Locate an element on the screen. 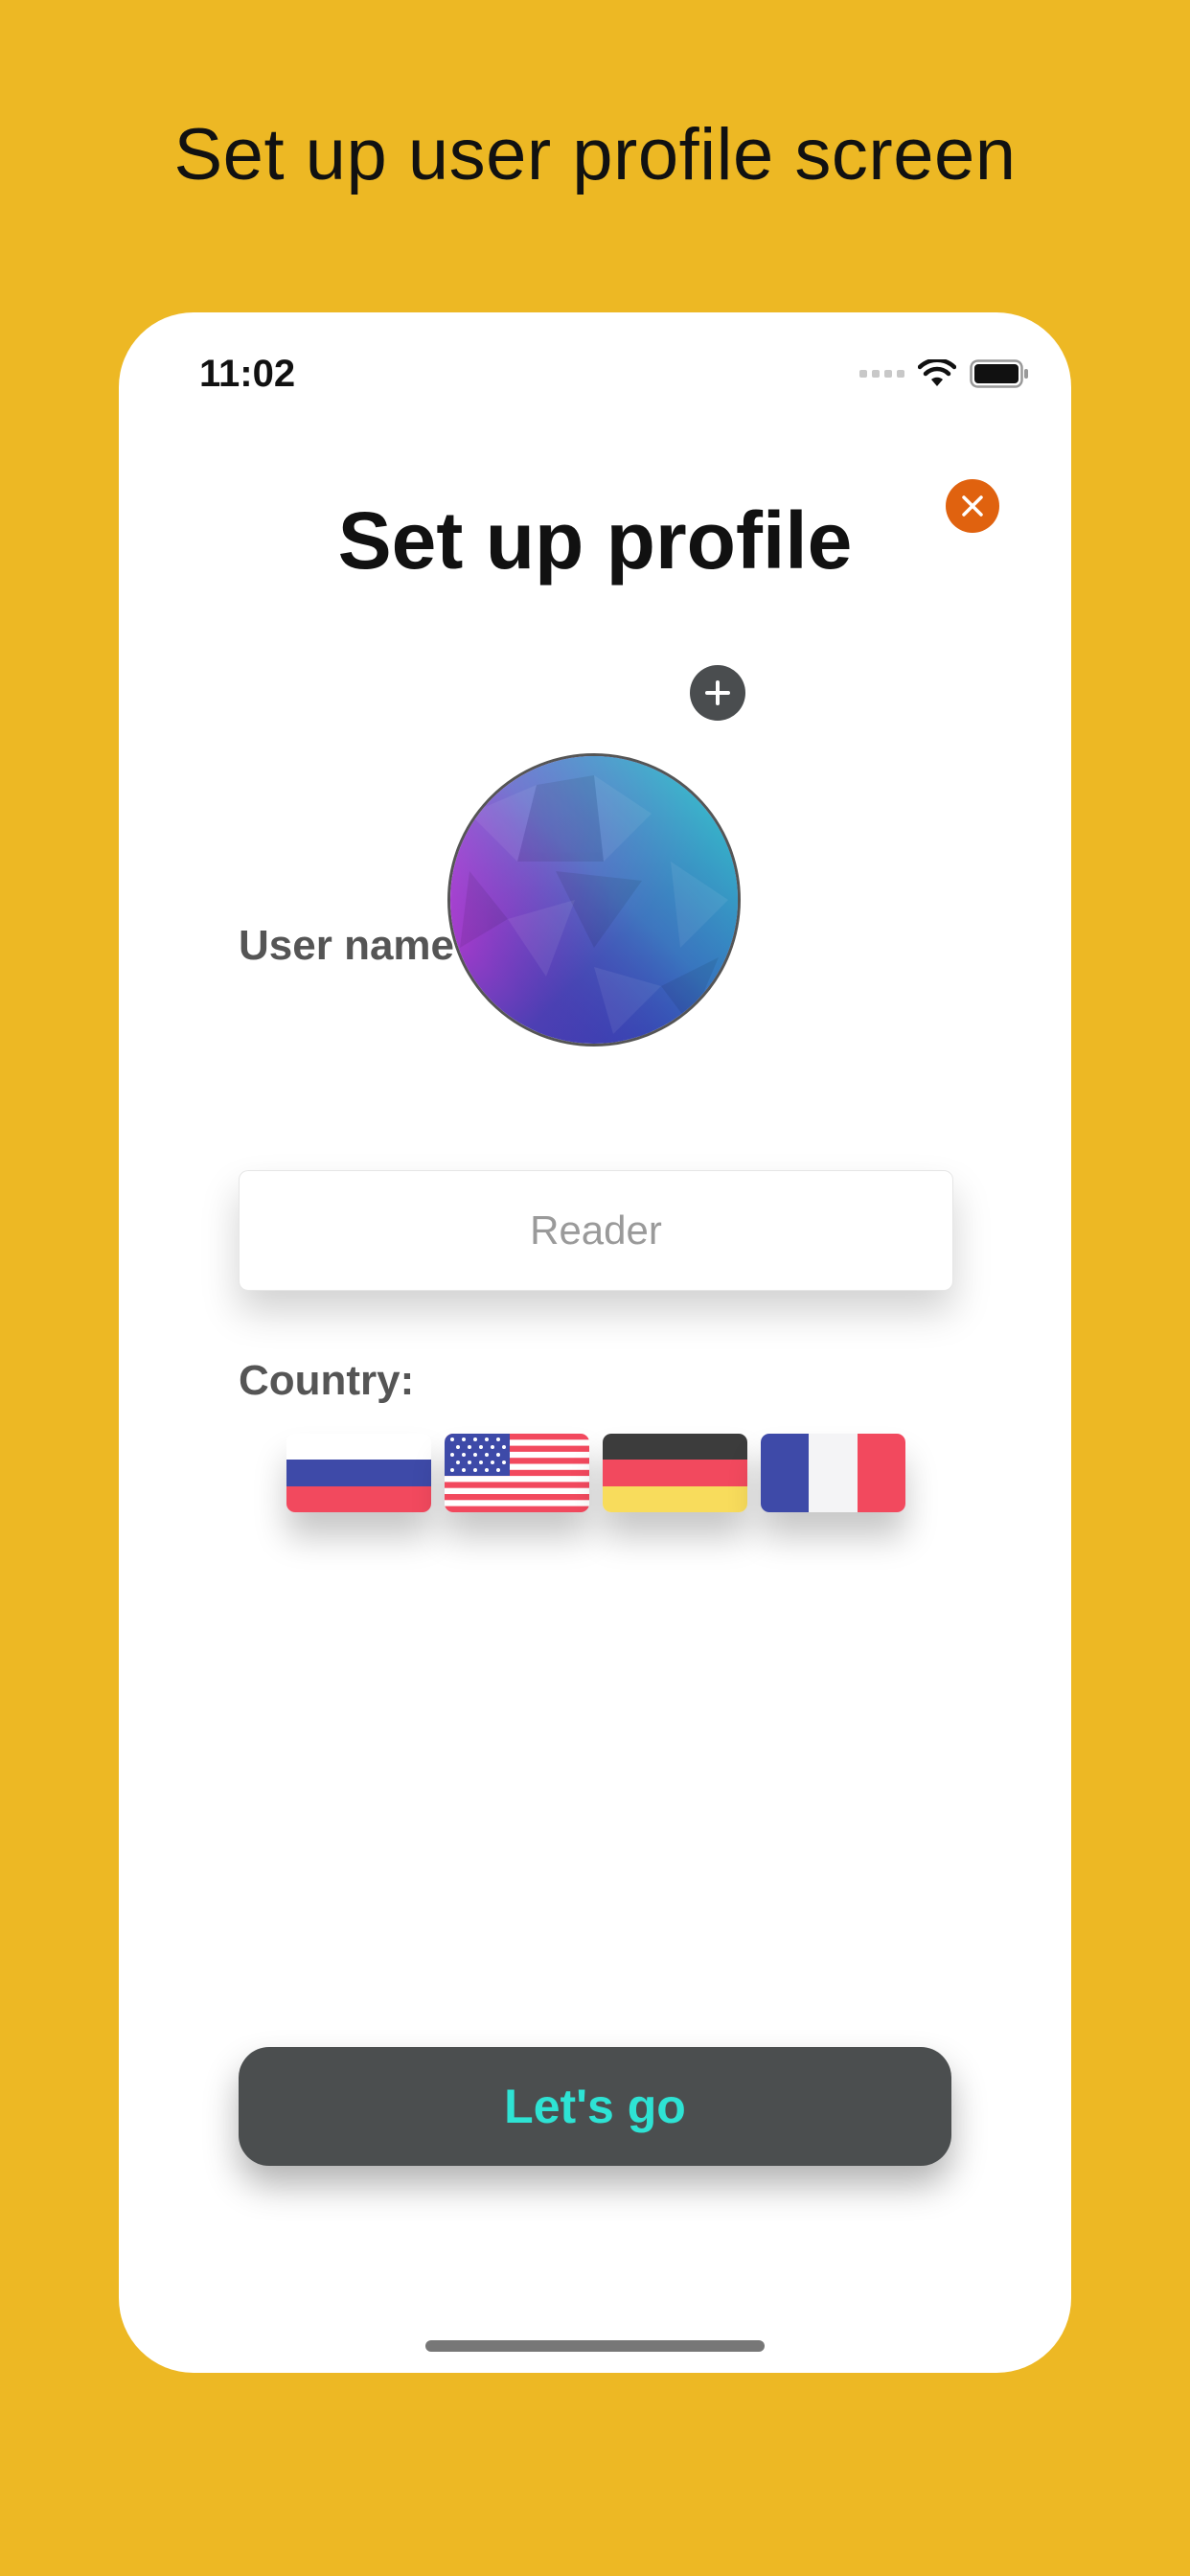 The image size is (1190, 2576). username-label: User name is located at coordinates (347, 945).